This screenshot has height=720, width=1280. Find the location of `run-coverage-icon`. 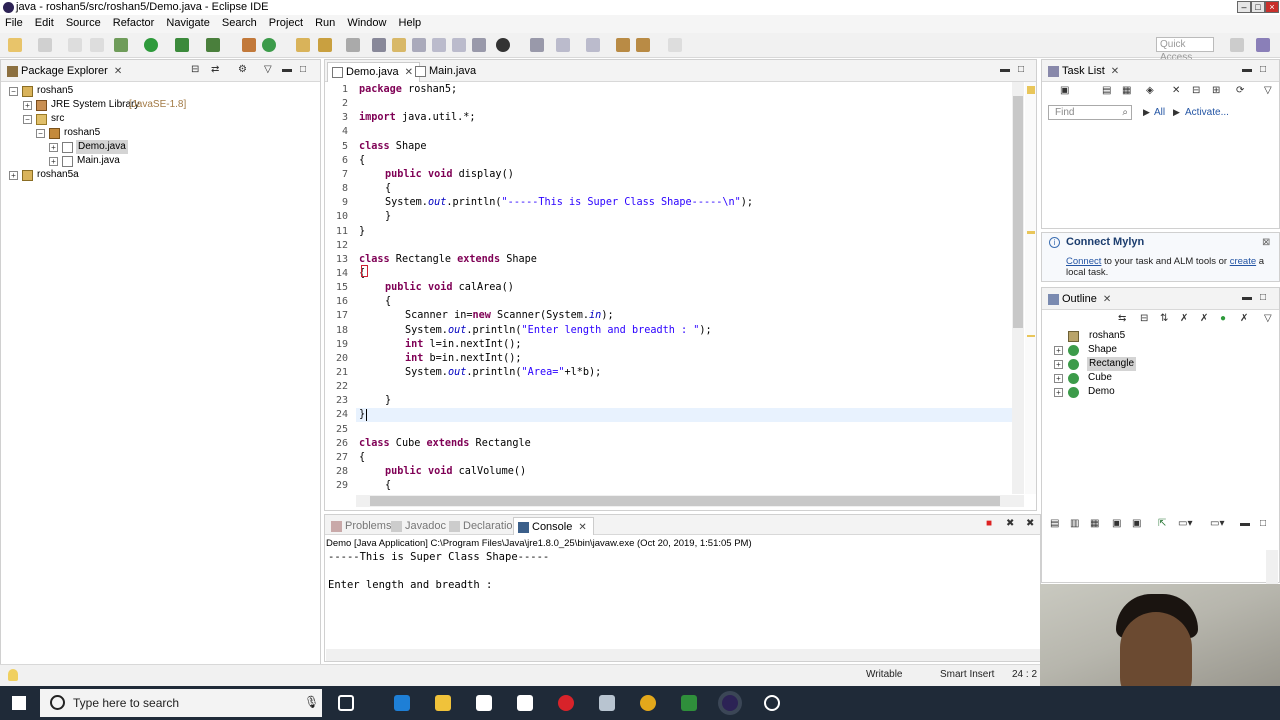

run-coverage-icon is located at coordinates (182, 45).